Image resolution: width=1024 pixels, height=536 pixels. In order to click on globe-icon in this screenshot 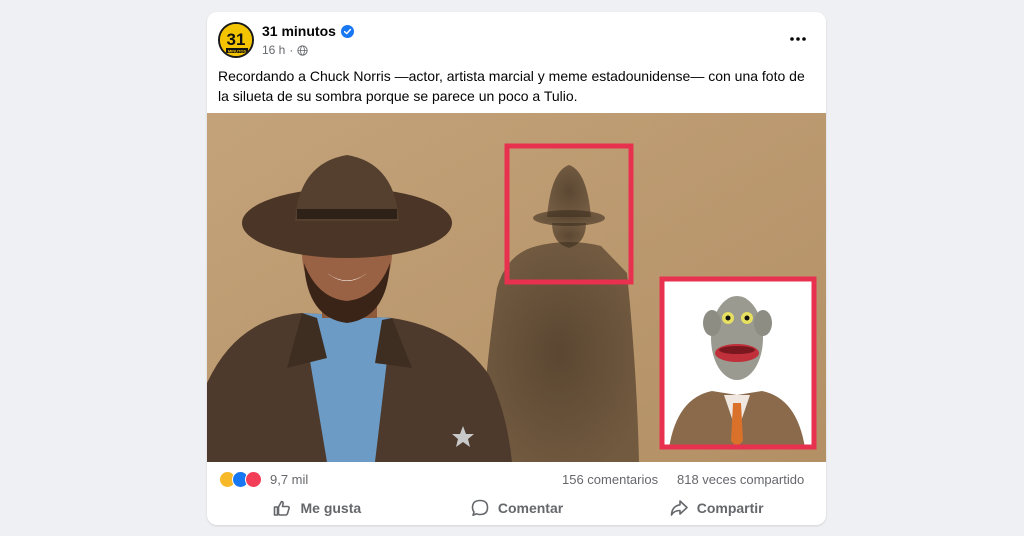, I will do `click(303, 50)`.